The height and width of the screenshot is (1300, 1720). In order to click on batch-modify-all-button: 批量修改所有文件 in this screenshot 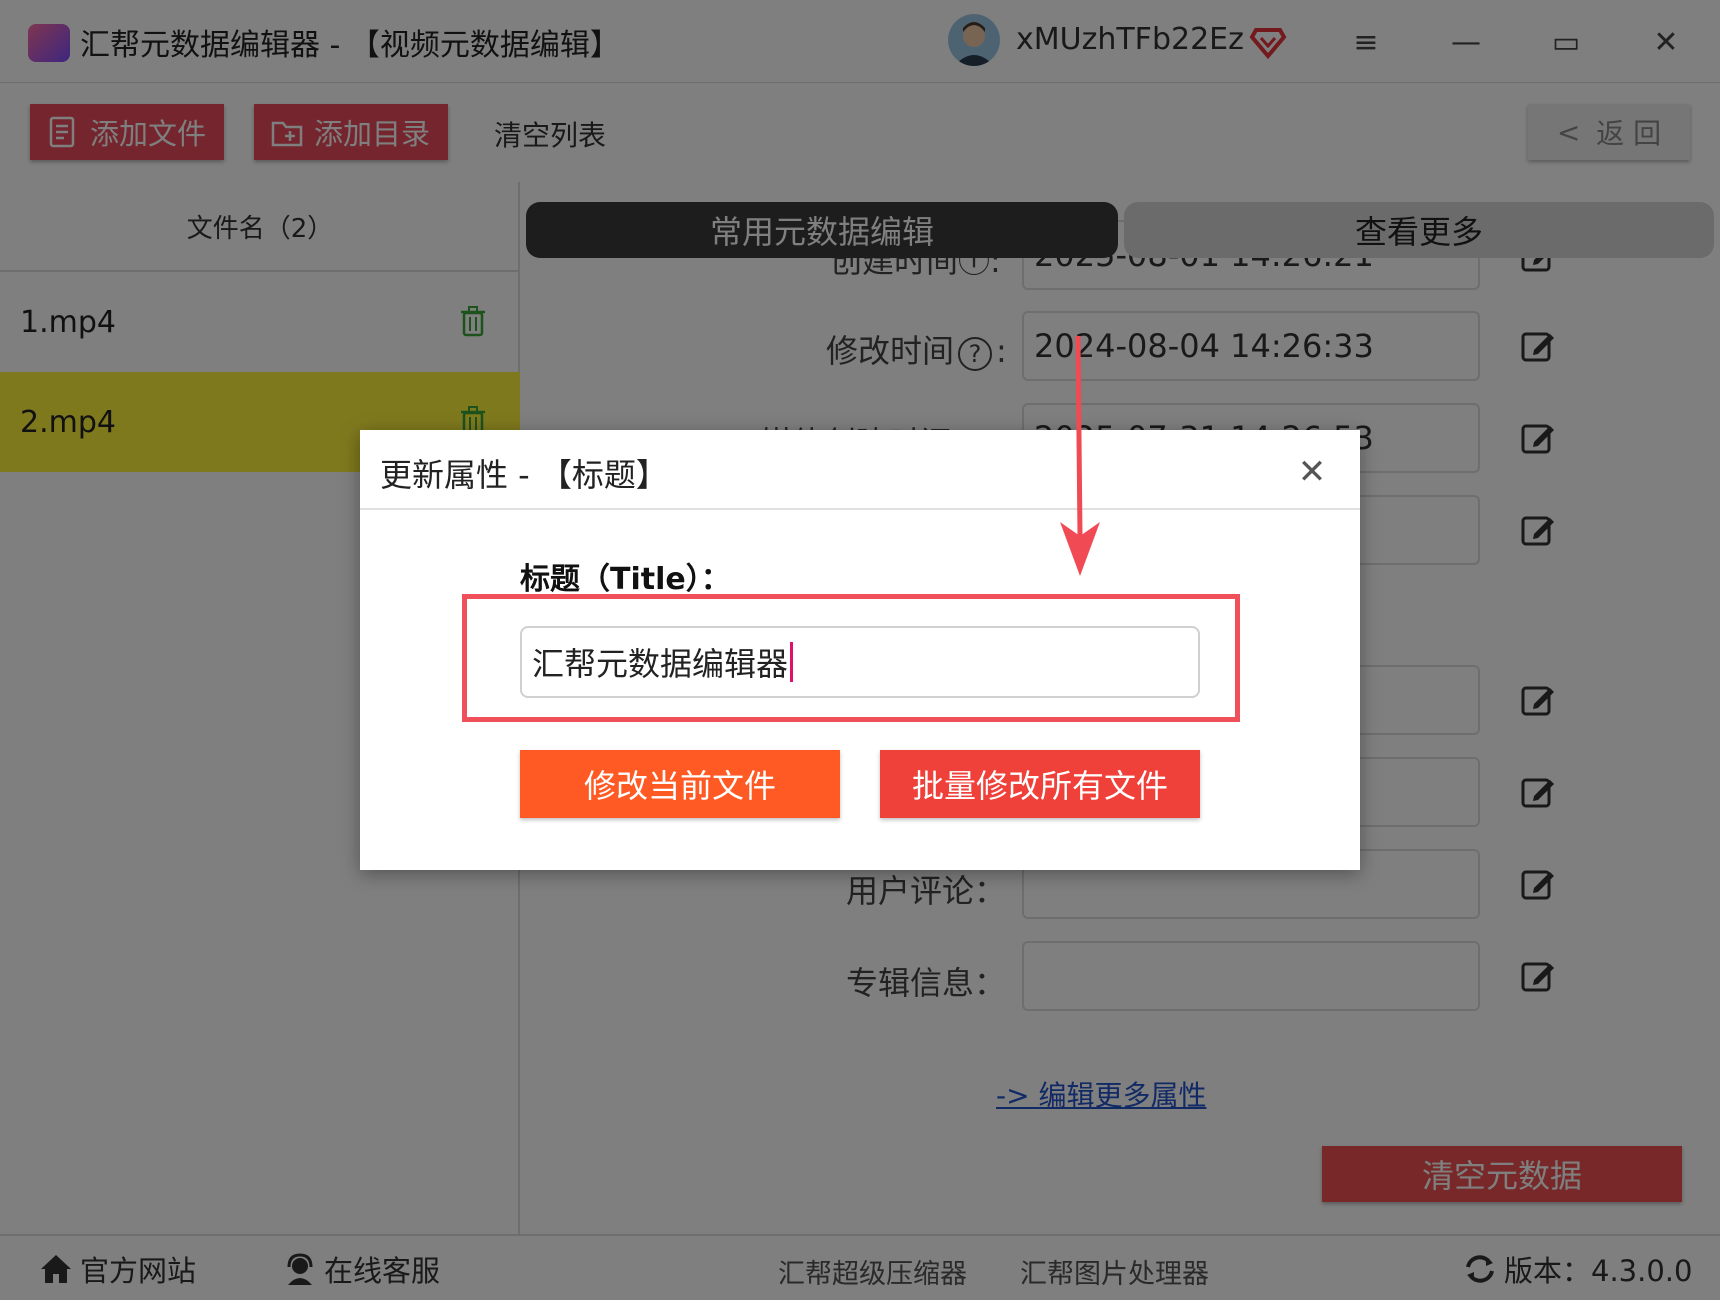, I will do `click(1040, 784)`.